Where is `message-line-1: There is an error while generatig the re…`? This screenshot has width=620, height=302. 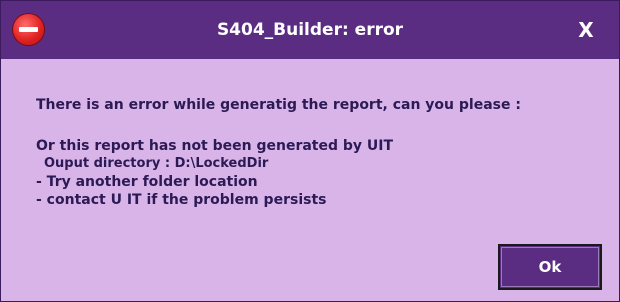
message-line-1: There is an error while generatig the re… is located at coordinates (278, 105).